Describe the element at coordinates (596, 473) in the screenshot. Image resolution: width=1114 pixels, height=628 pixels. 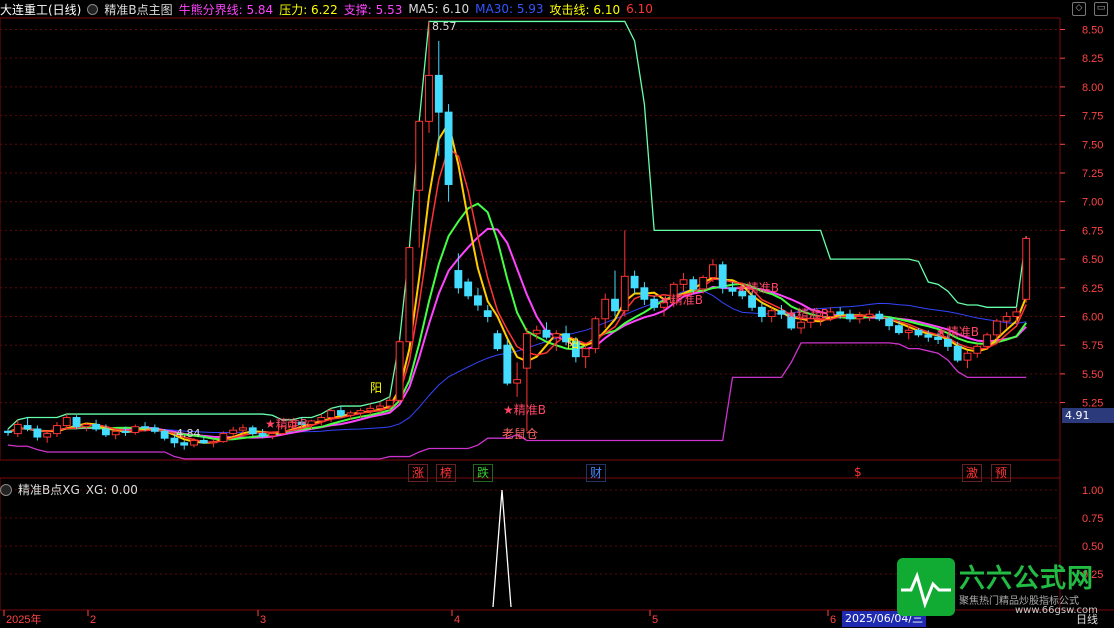
I see `event-badge-cai: 财` at that location.